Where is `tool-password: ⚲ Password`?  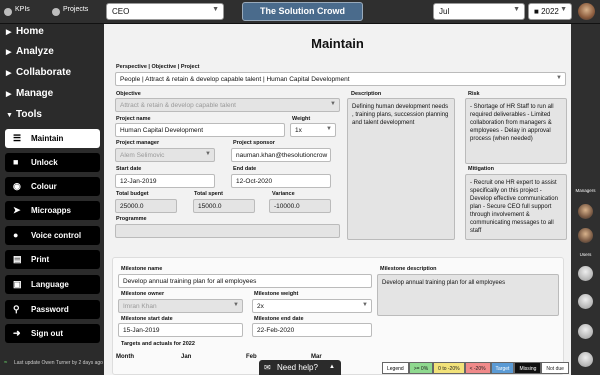 tool-password: ⚲ Password is located at coordinates (52, 309).